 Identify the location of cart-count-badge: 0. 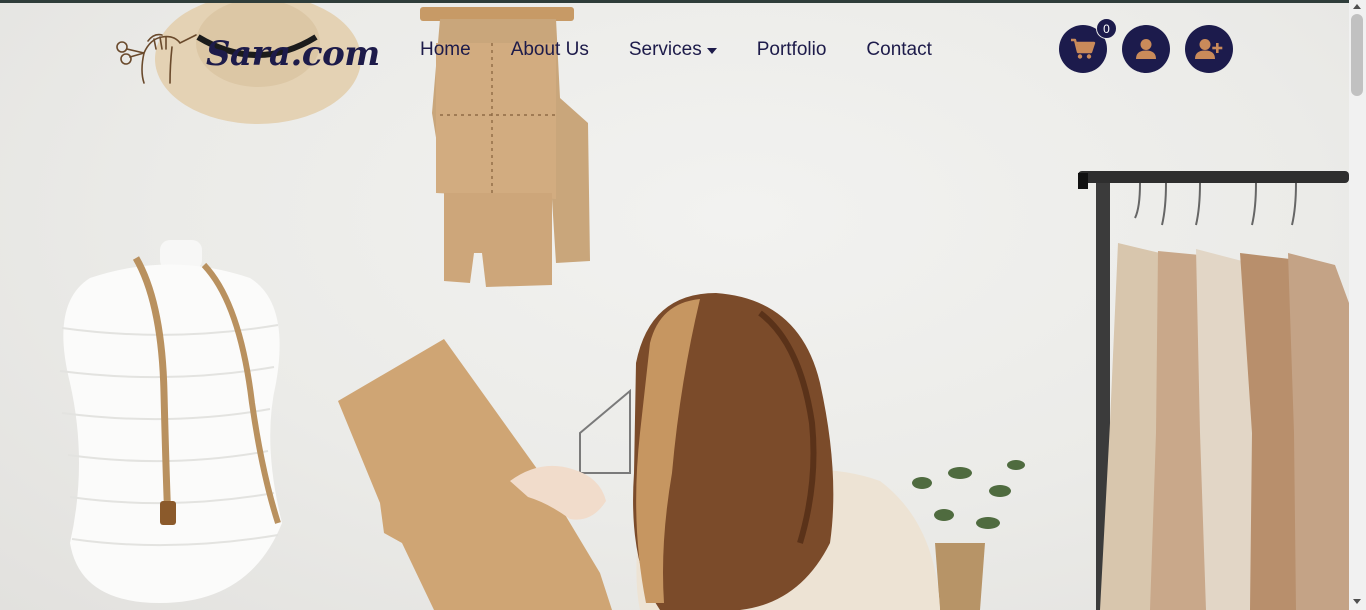
(1106, 28).